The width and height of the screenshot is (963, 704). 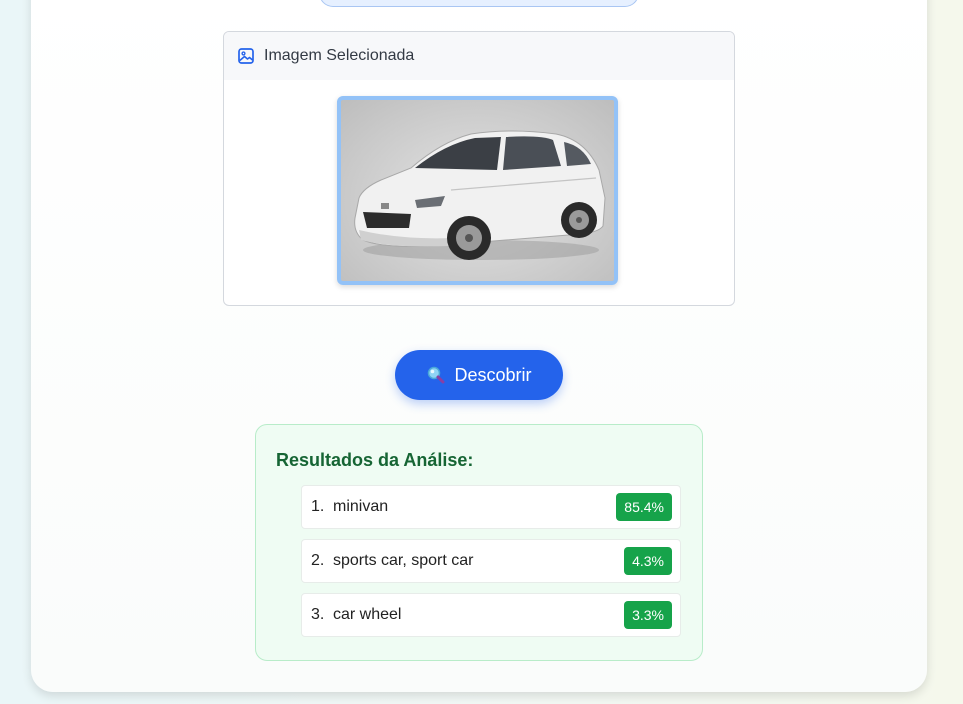 I want to click on discover-button-label: Descobrir, so click(x=493, y=374).